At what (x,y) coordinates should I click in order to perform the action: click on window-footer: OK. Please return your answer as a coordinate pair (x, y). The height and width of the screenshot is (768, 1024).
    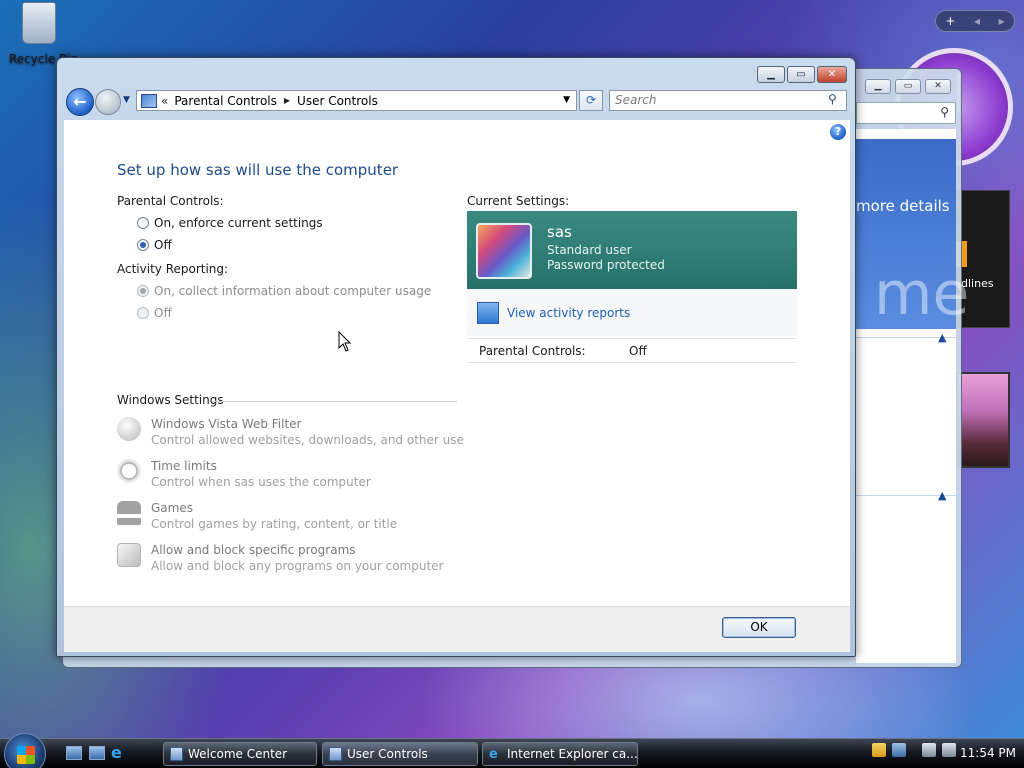
    Looking at the image, I should click on (457, 629).